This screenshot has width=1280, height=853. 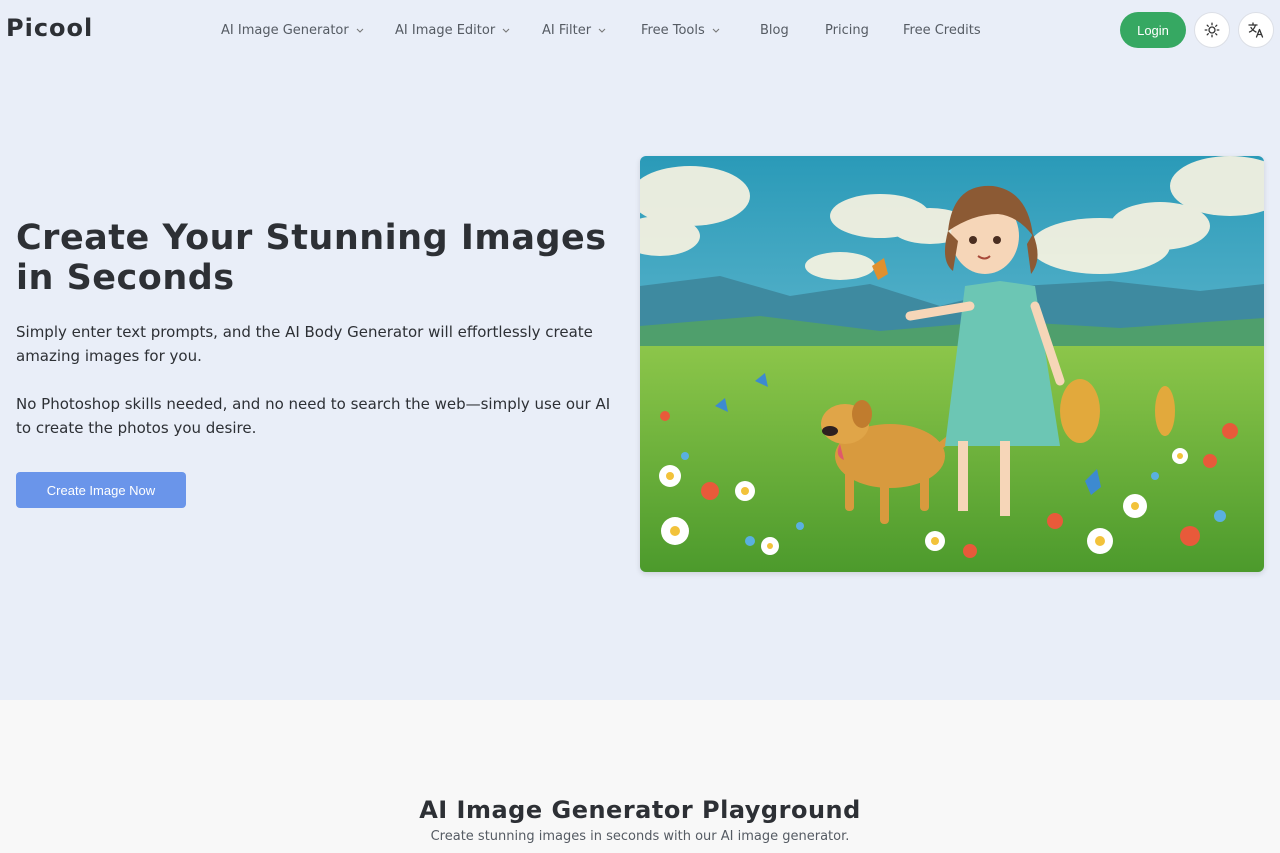 I want to click on nav-item-label: Free Credits, so click(x=942, y=30).